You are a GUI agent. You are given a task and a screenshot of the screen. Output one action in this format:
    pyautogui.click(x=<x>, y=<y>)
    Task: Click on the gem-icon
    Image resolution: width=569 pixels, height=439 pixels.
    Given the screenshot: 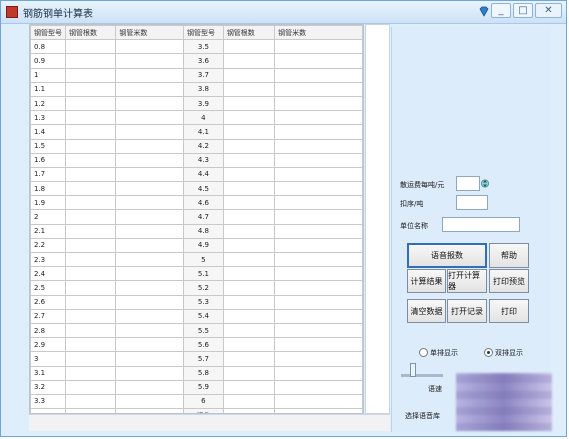 What is the action you would take?
    pyautogui.click(x=484, y=11)
    